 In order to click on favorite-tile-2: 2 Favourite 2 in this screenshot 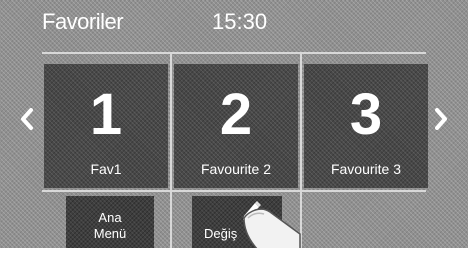, I will do `click(236, 126)`.